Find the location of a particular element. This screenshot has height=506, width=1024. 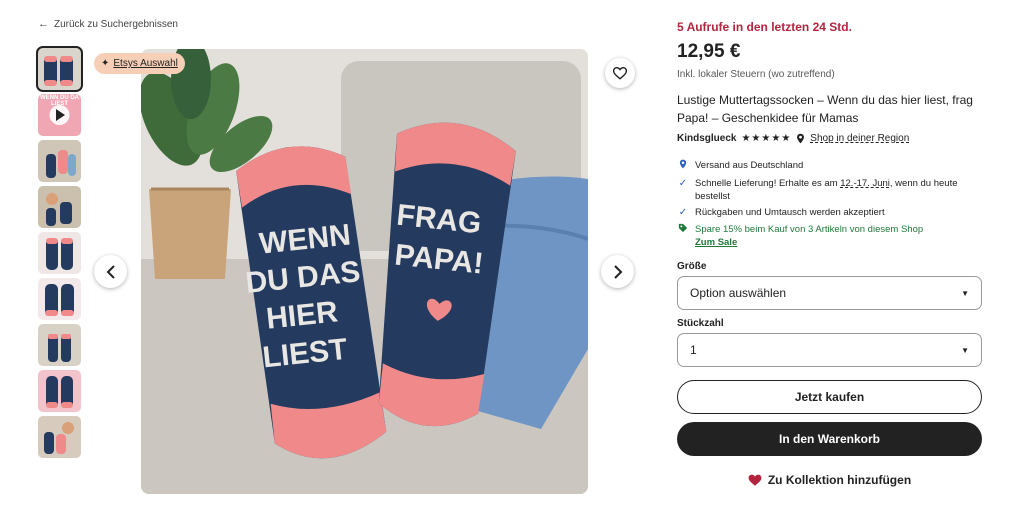

add-to-collection-label: Zu Kollektion hinzufügen is located at coordinates (839, 480).